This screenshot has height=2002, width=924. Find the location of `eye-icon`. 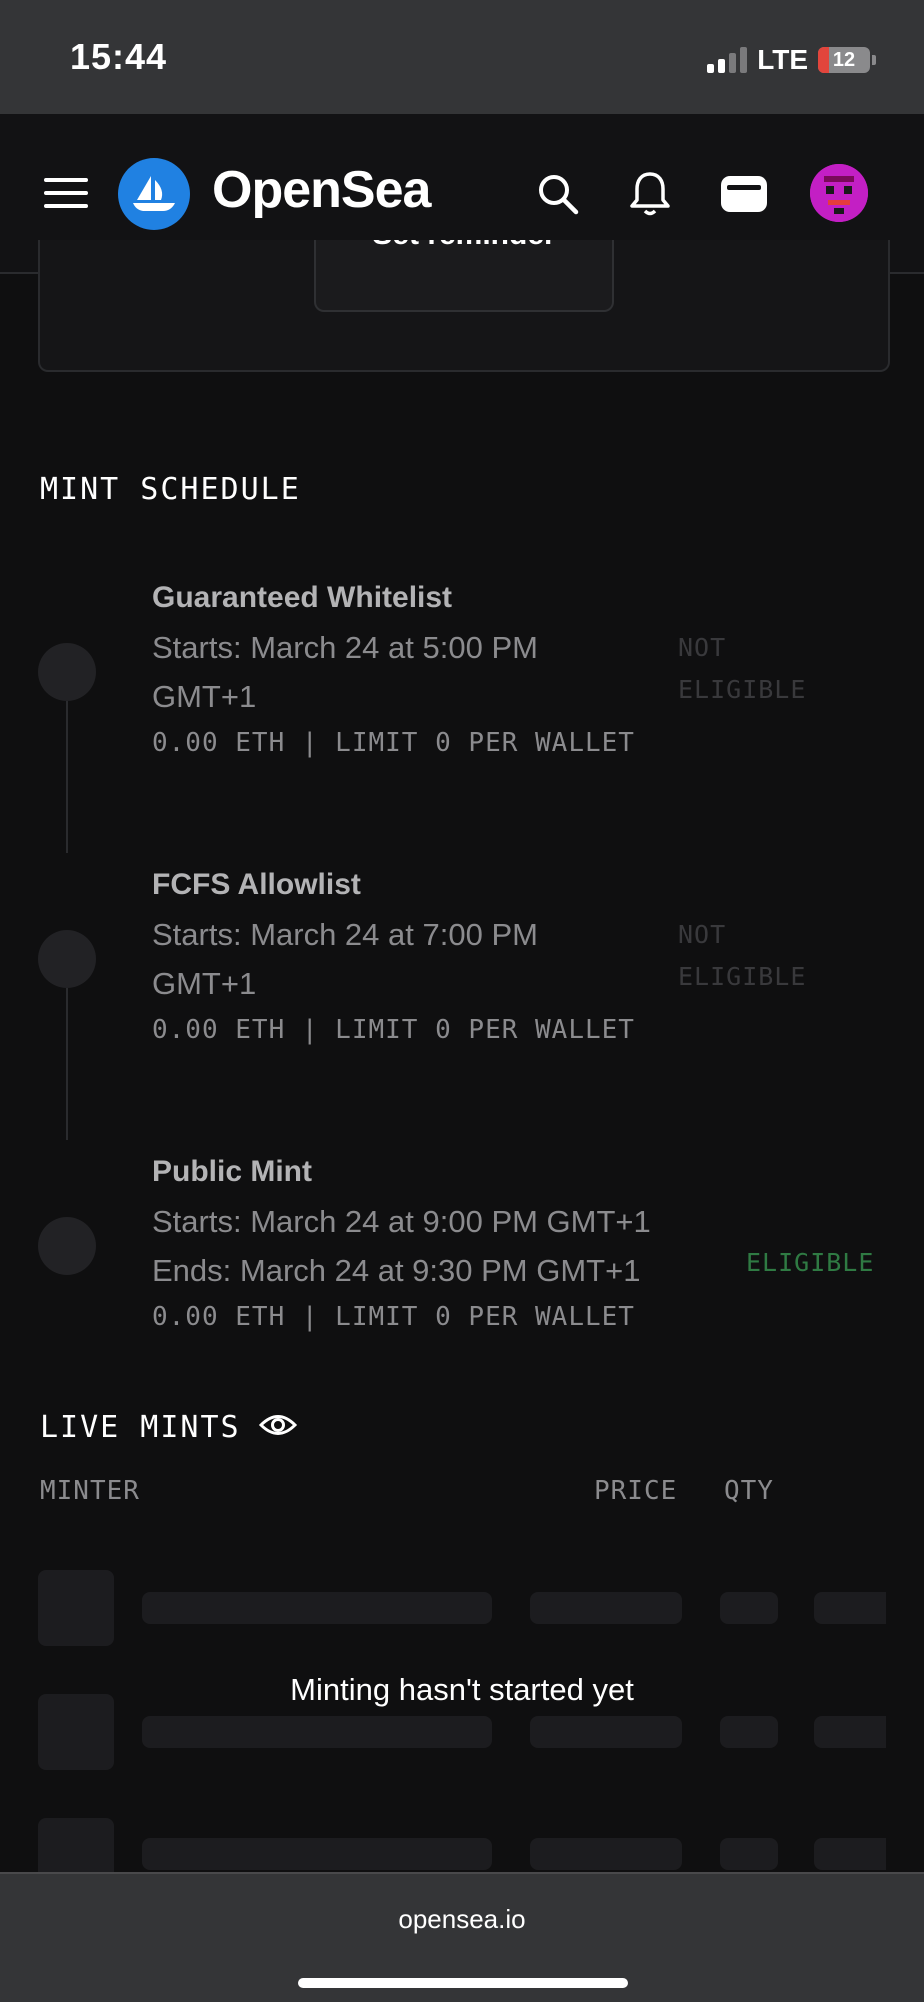

eye-icon is located at coordinates (277, 1427).